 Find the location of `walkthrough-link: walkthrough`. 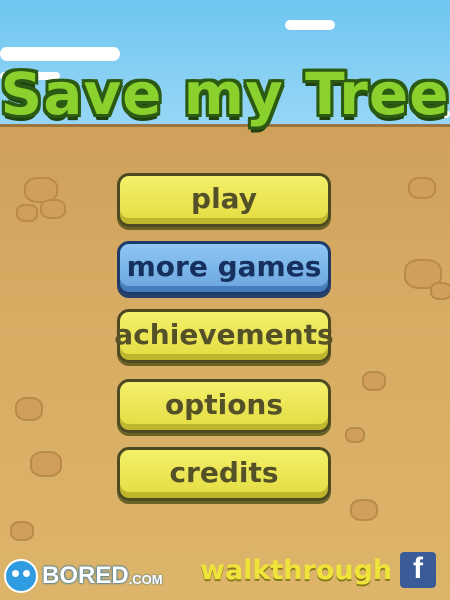

walkthrough-link: walkthrough is located at coordinates (296, 570).